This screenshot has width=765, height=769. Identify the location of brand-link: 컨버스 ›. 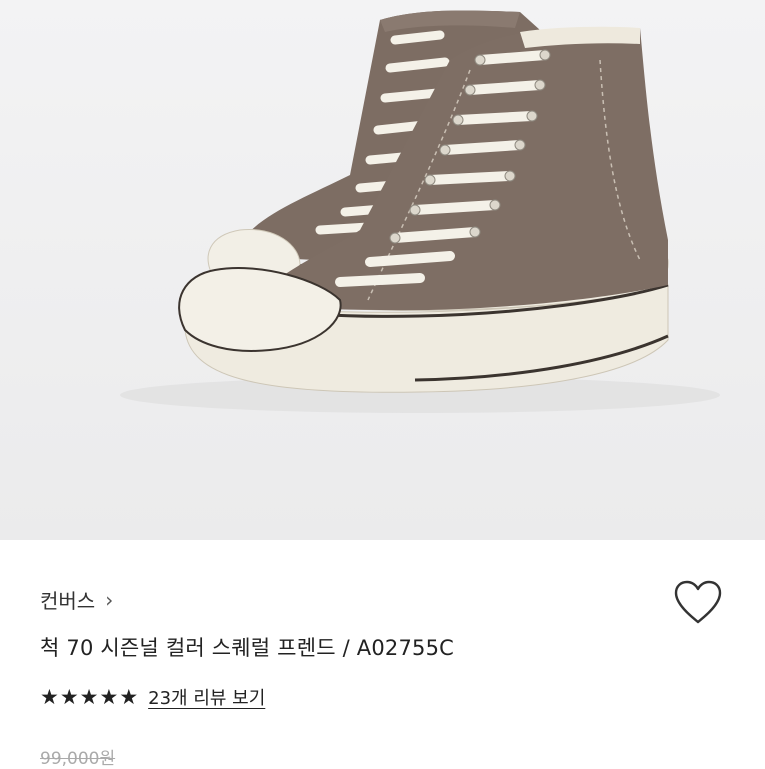
(76, 599).